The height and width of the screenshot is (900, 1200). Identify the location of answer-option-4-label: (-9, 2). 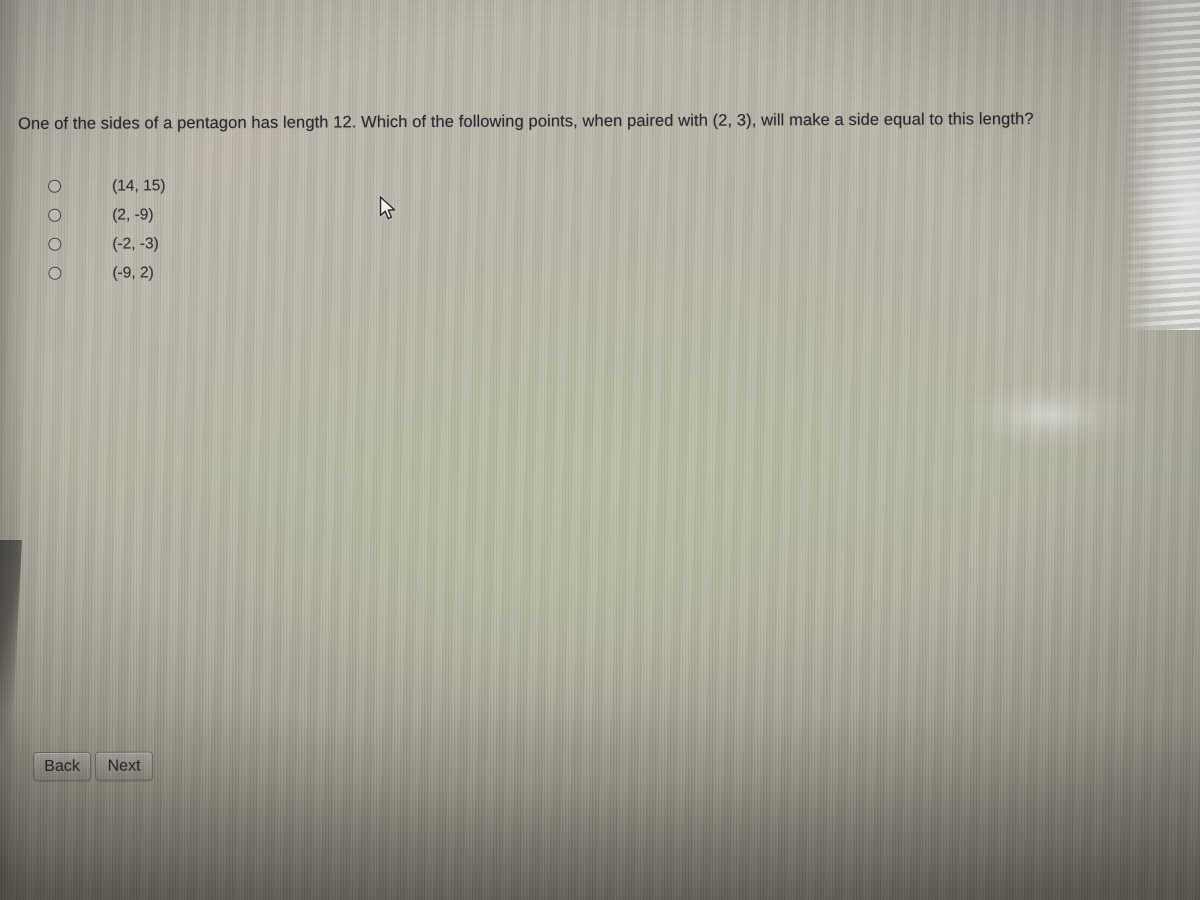
(133, 272).